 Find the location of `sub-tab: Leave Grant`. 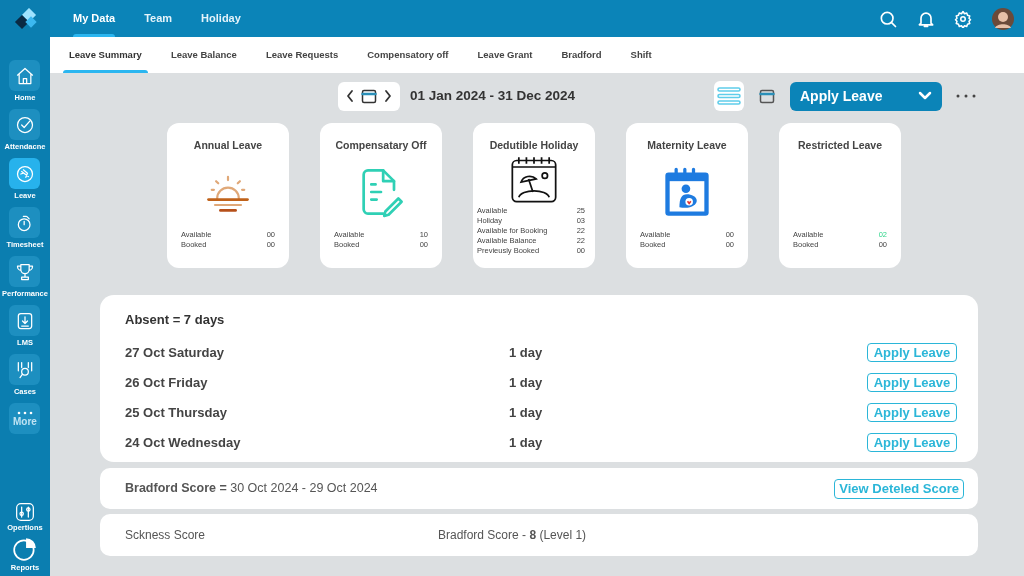

sub-tab: Leave Grant is located at coordinates (505, 55).